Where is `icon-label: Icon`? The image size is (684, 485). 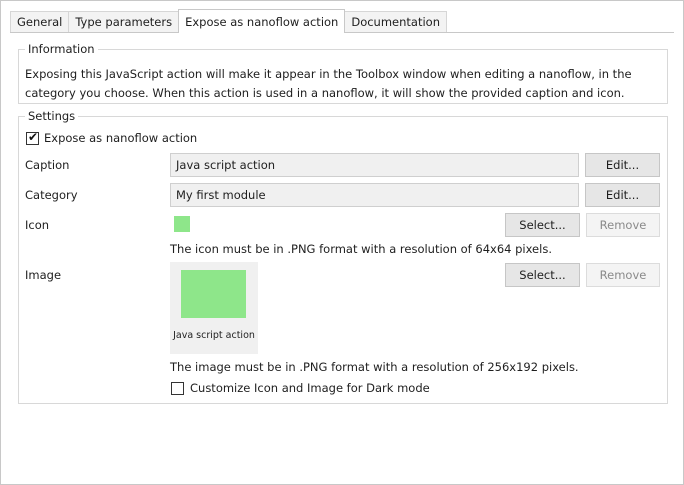 icon-label: Icon is located at coordinates (37, 225).